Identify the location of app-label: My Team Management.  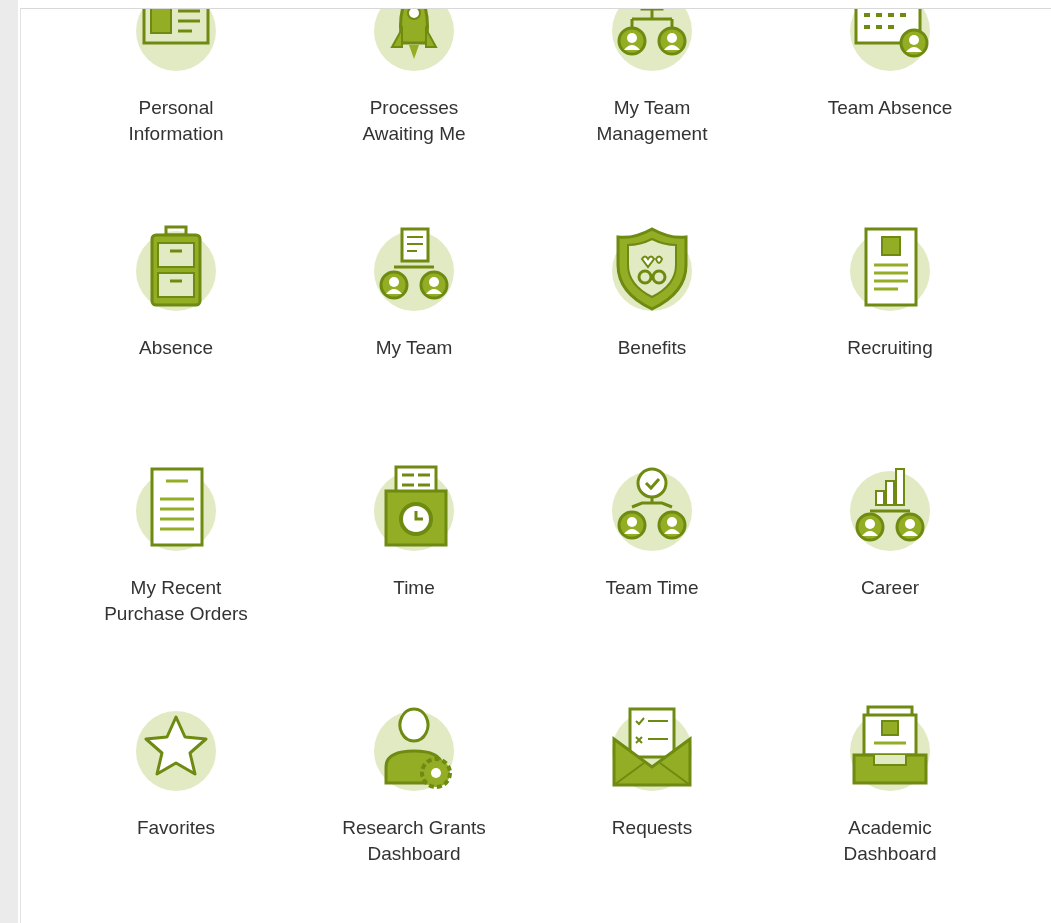
(652, 121).